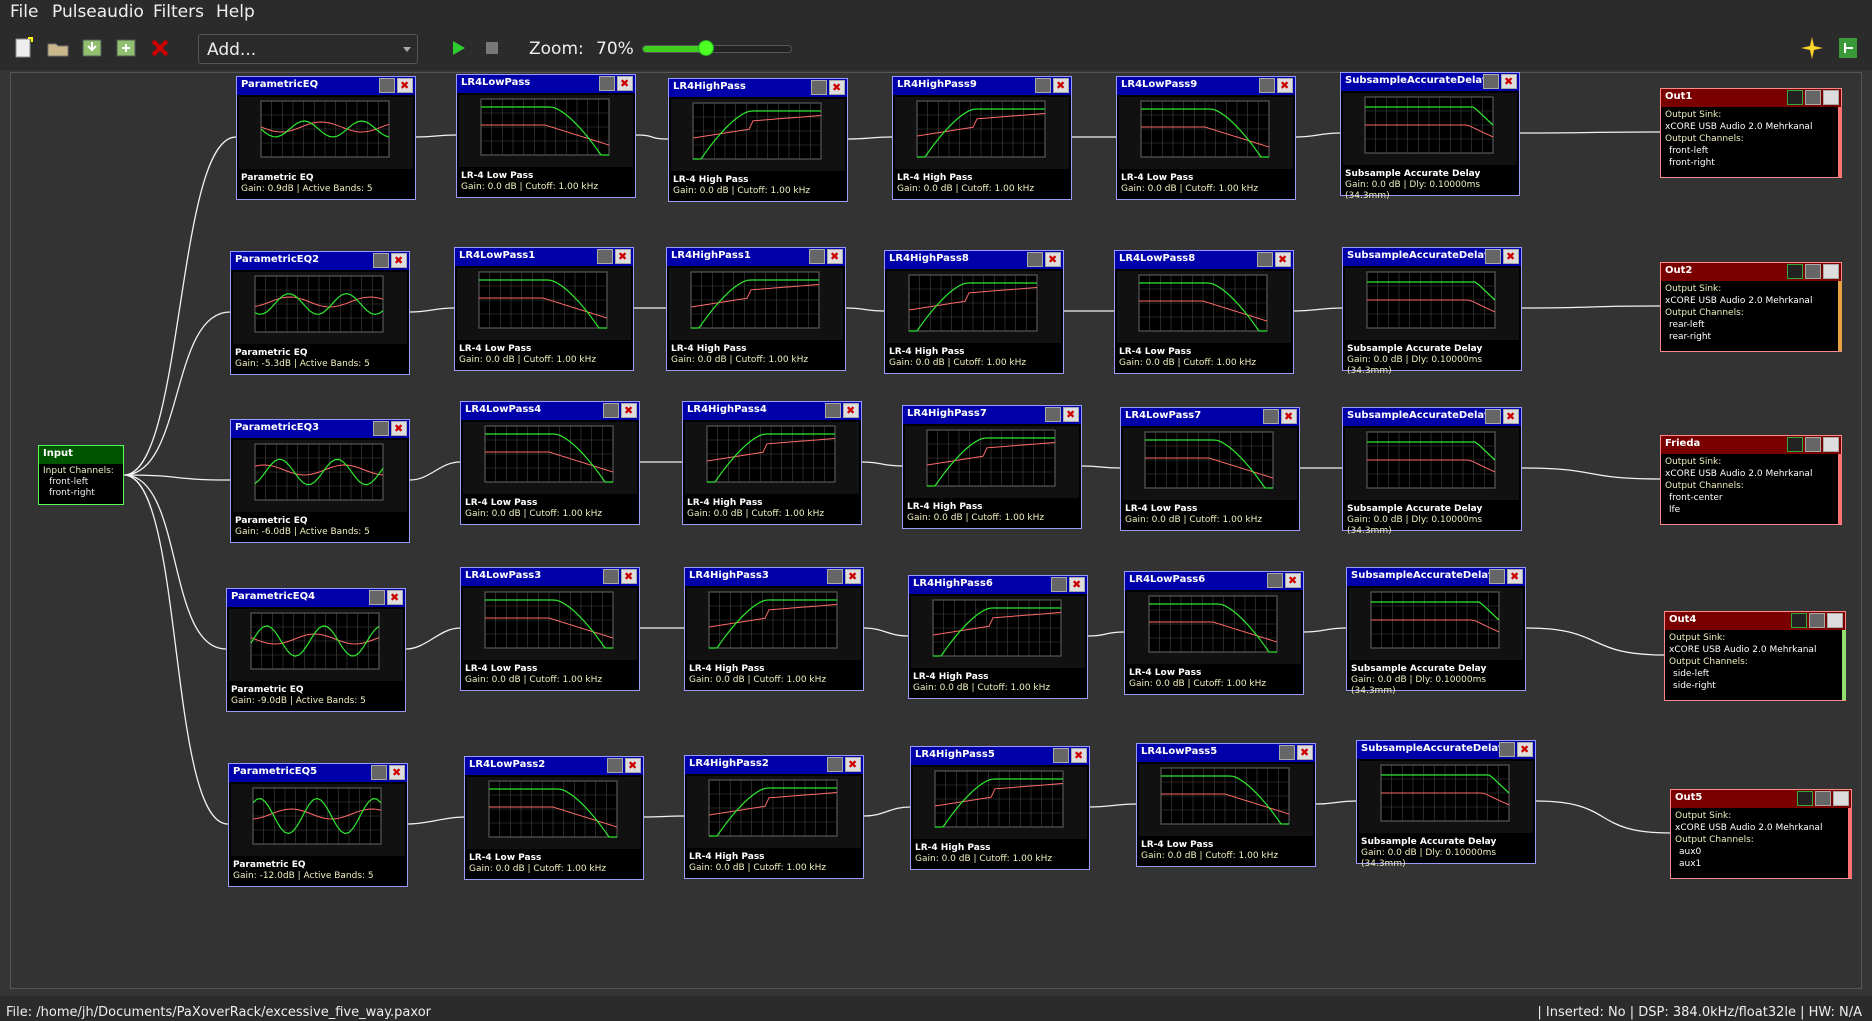  What do you see at coordinates (235, 12) in the screenshot?
I see `menu-help: Help` at bounding box center [235, 12].